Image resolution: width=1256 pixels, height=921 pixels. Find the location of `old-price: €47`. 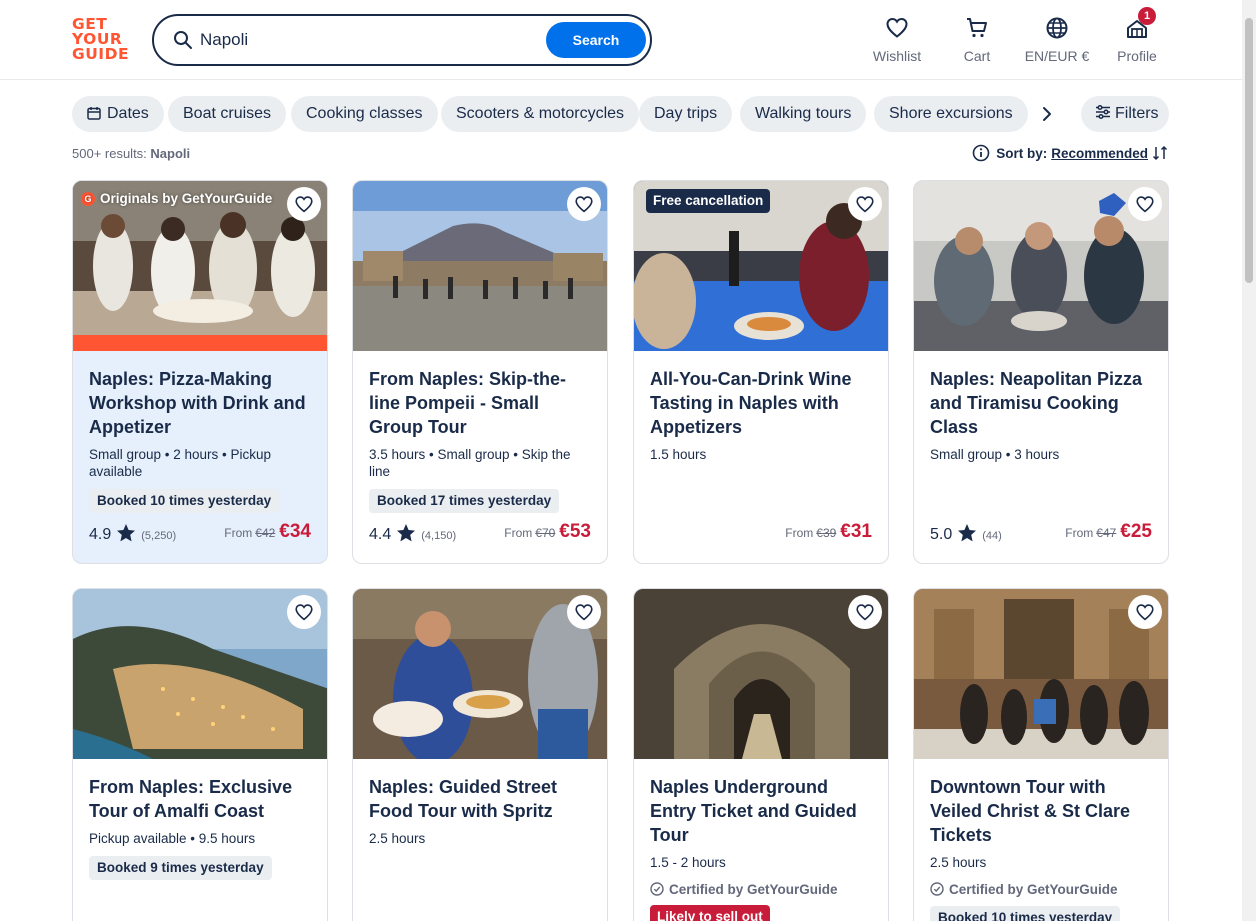

old-price: €47 is located at coordinates (1106, 533).